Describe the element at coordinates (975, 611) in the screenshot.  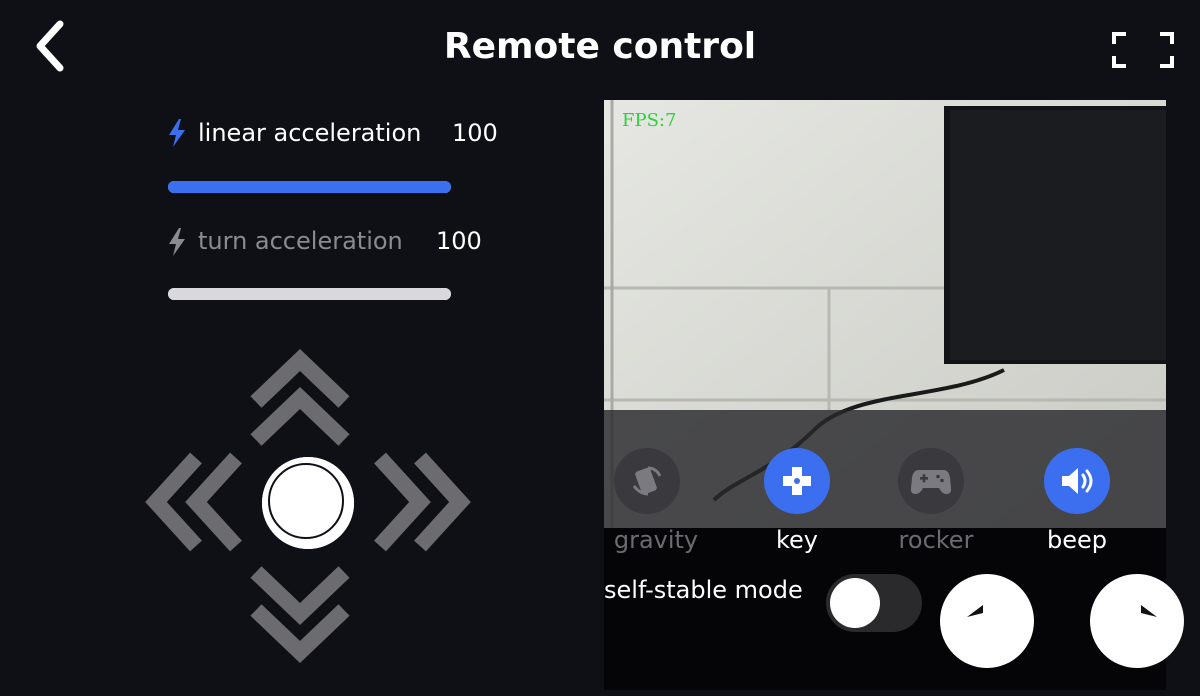
I see `rotate-left-icon` at that location.